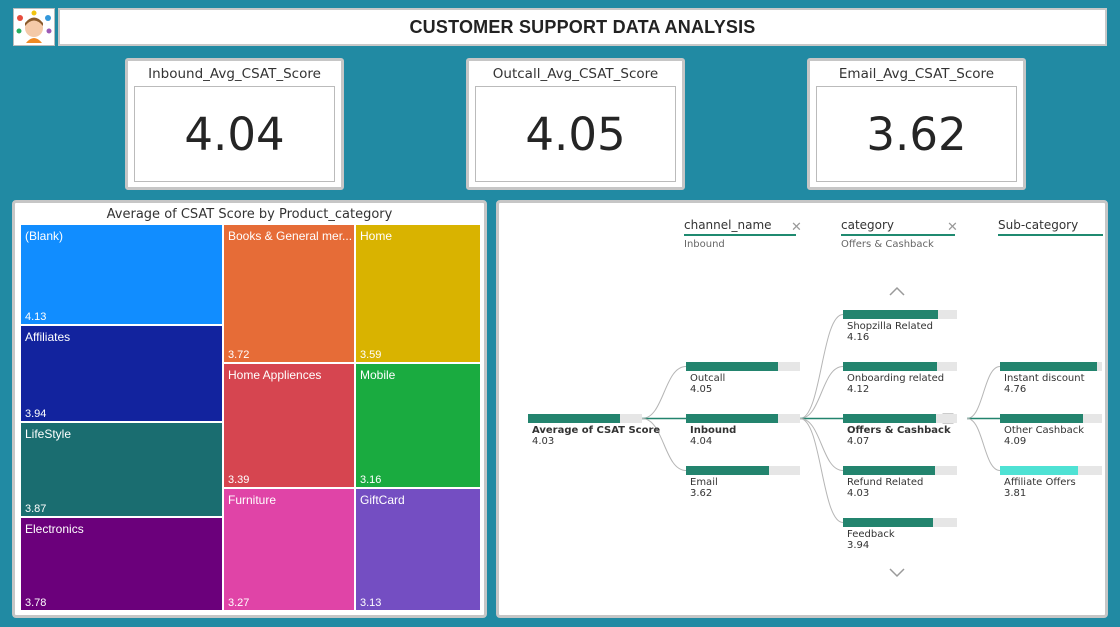 This screenshot has width=1120, height=627. I want to click on treemap-tile: Books & General mer... 3.72, so click(289, 293).